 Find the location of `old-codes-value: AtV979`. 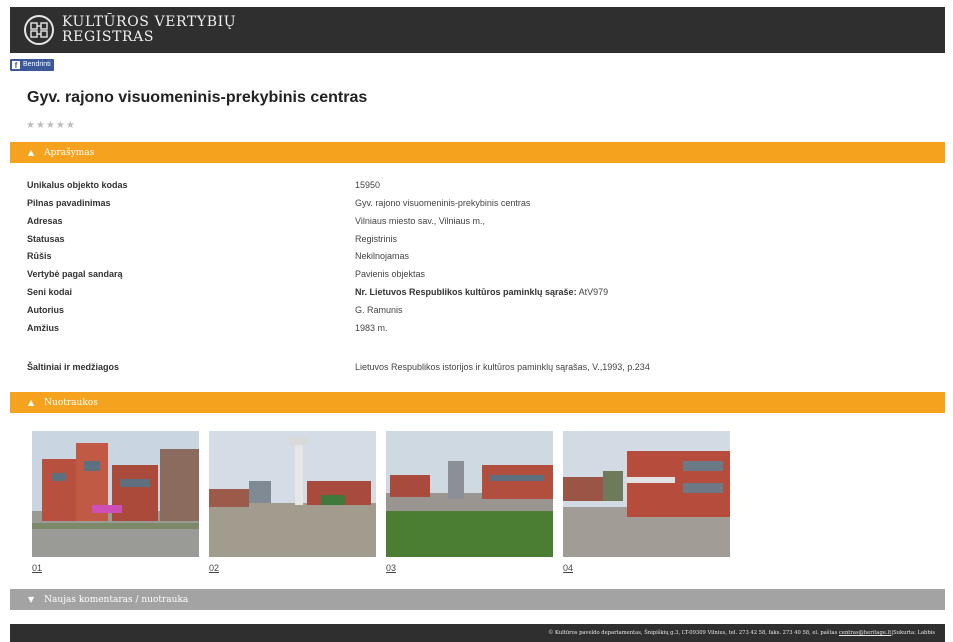

old-codes-value: AtV979 is located at coordinates (593, 292).